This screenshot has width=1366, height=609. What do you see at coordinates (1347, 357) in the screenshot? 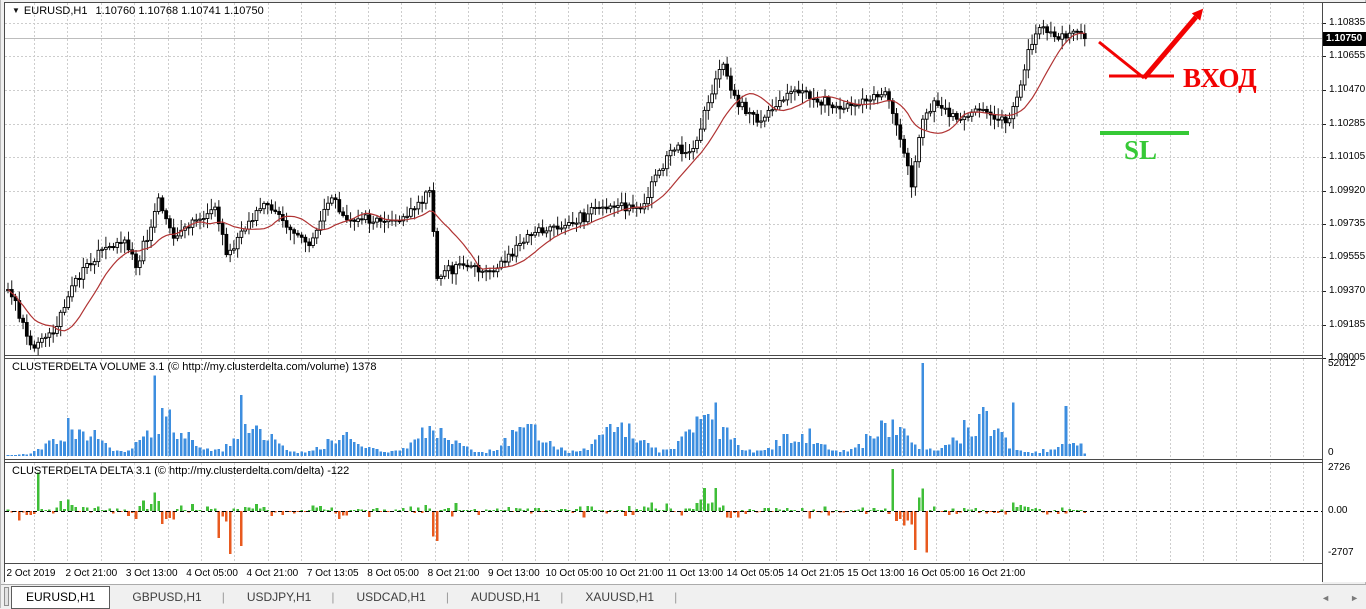
I see `price-axis-label: 1.09005` at bounding box center [1347, 357].